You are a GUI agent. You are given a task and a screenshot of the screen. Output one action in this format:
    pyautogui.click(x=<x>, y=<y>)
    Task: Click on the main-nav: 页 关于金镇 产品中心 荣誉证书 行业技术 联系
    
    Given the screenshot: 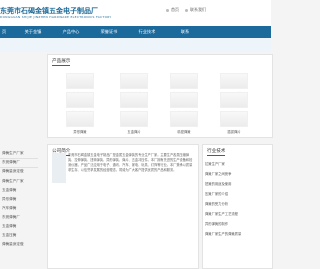 What is the action you would take?
    pyautogui.click(x=135, y=32)
    